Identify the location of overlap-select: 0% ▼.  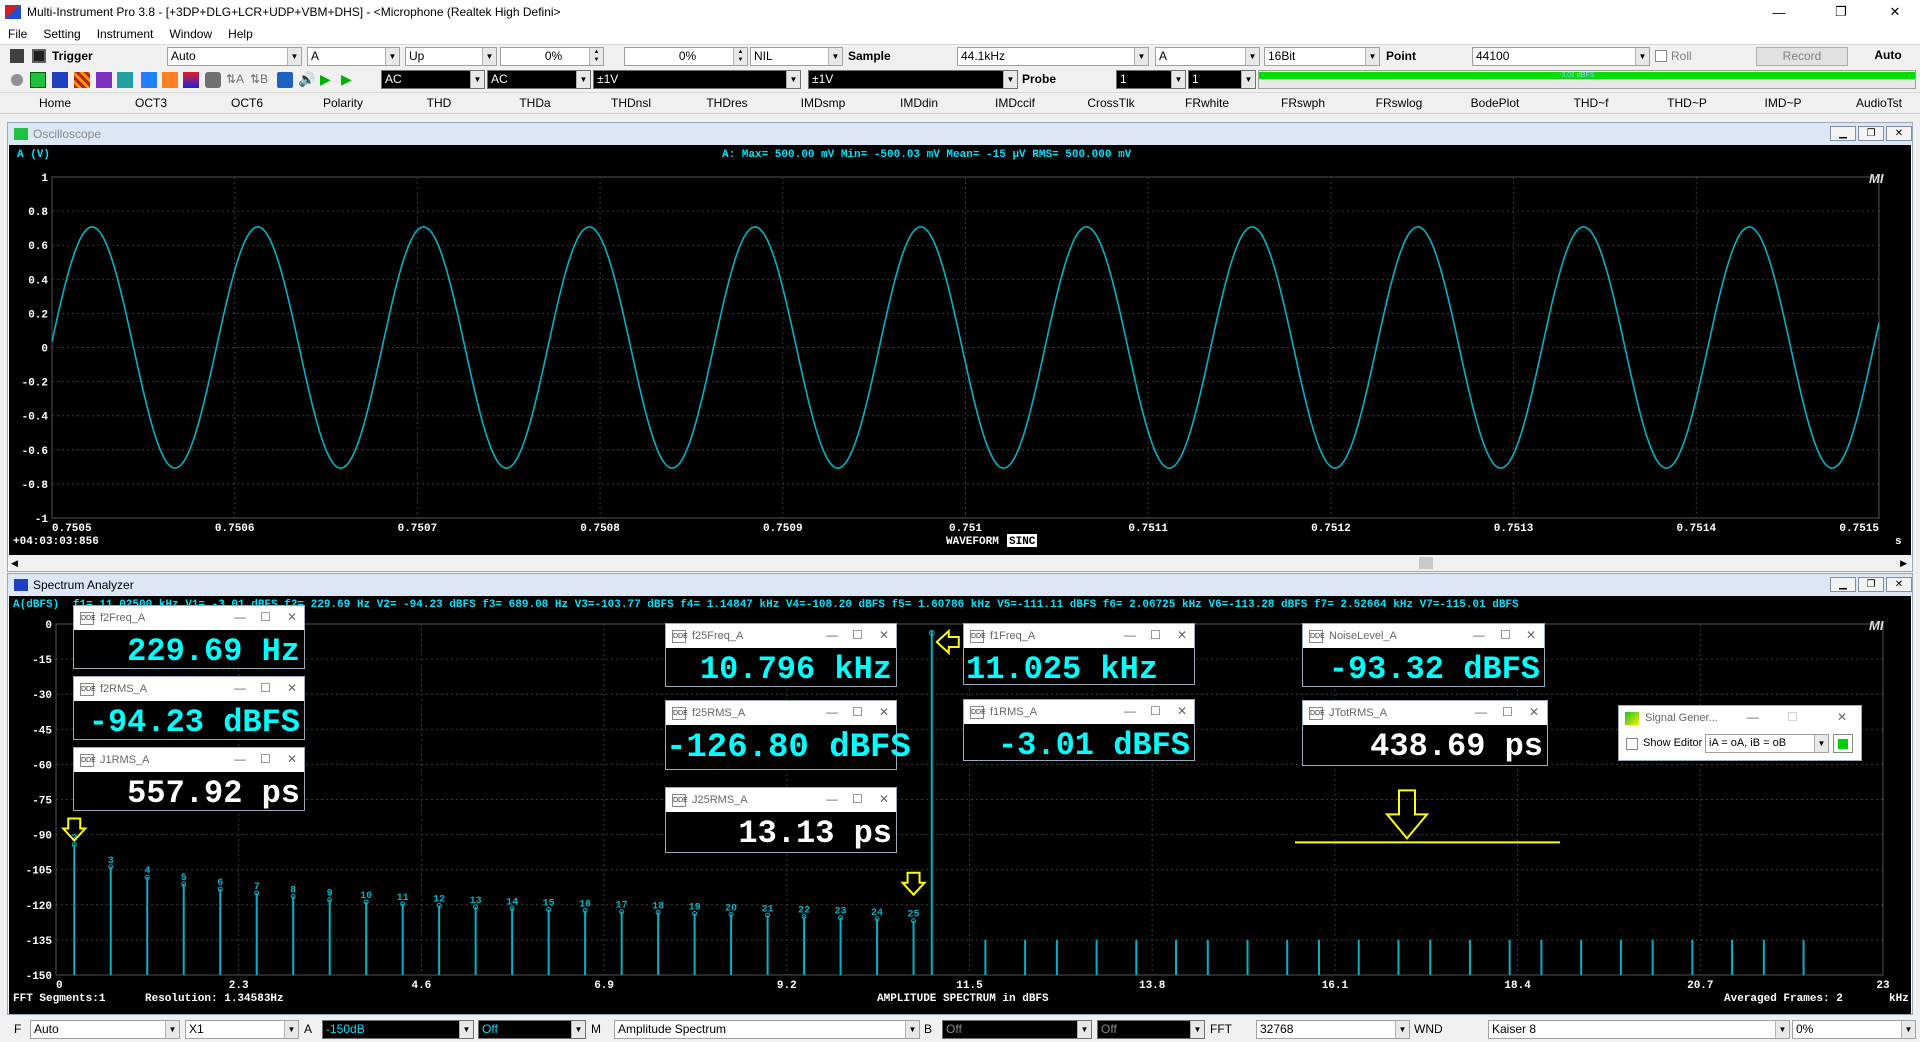
(1854, 1029).